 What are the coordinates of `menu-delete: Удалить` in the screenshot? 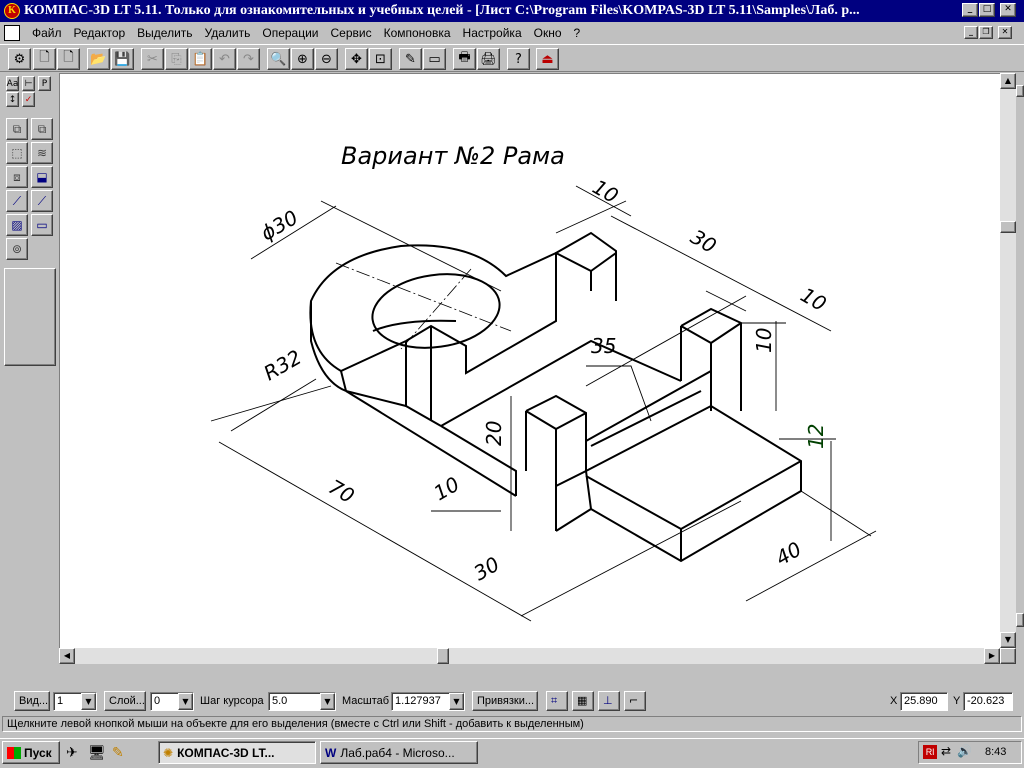 It's located at (228, 33).